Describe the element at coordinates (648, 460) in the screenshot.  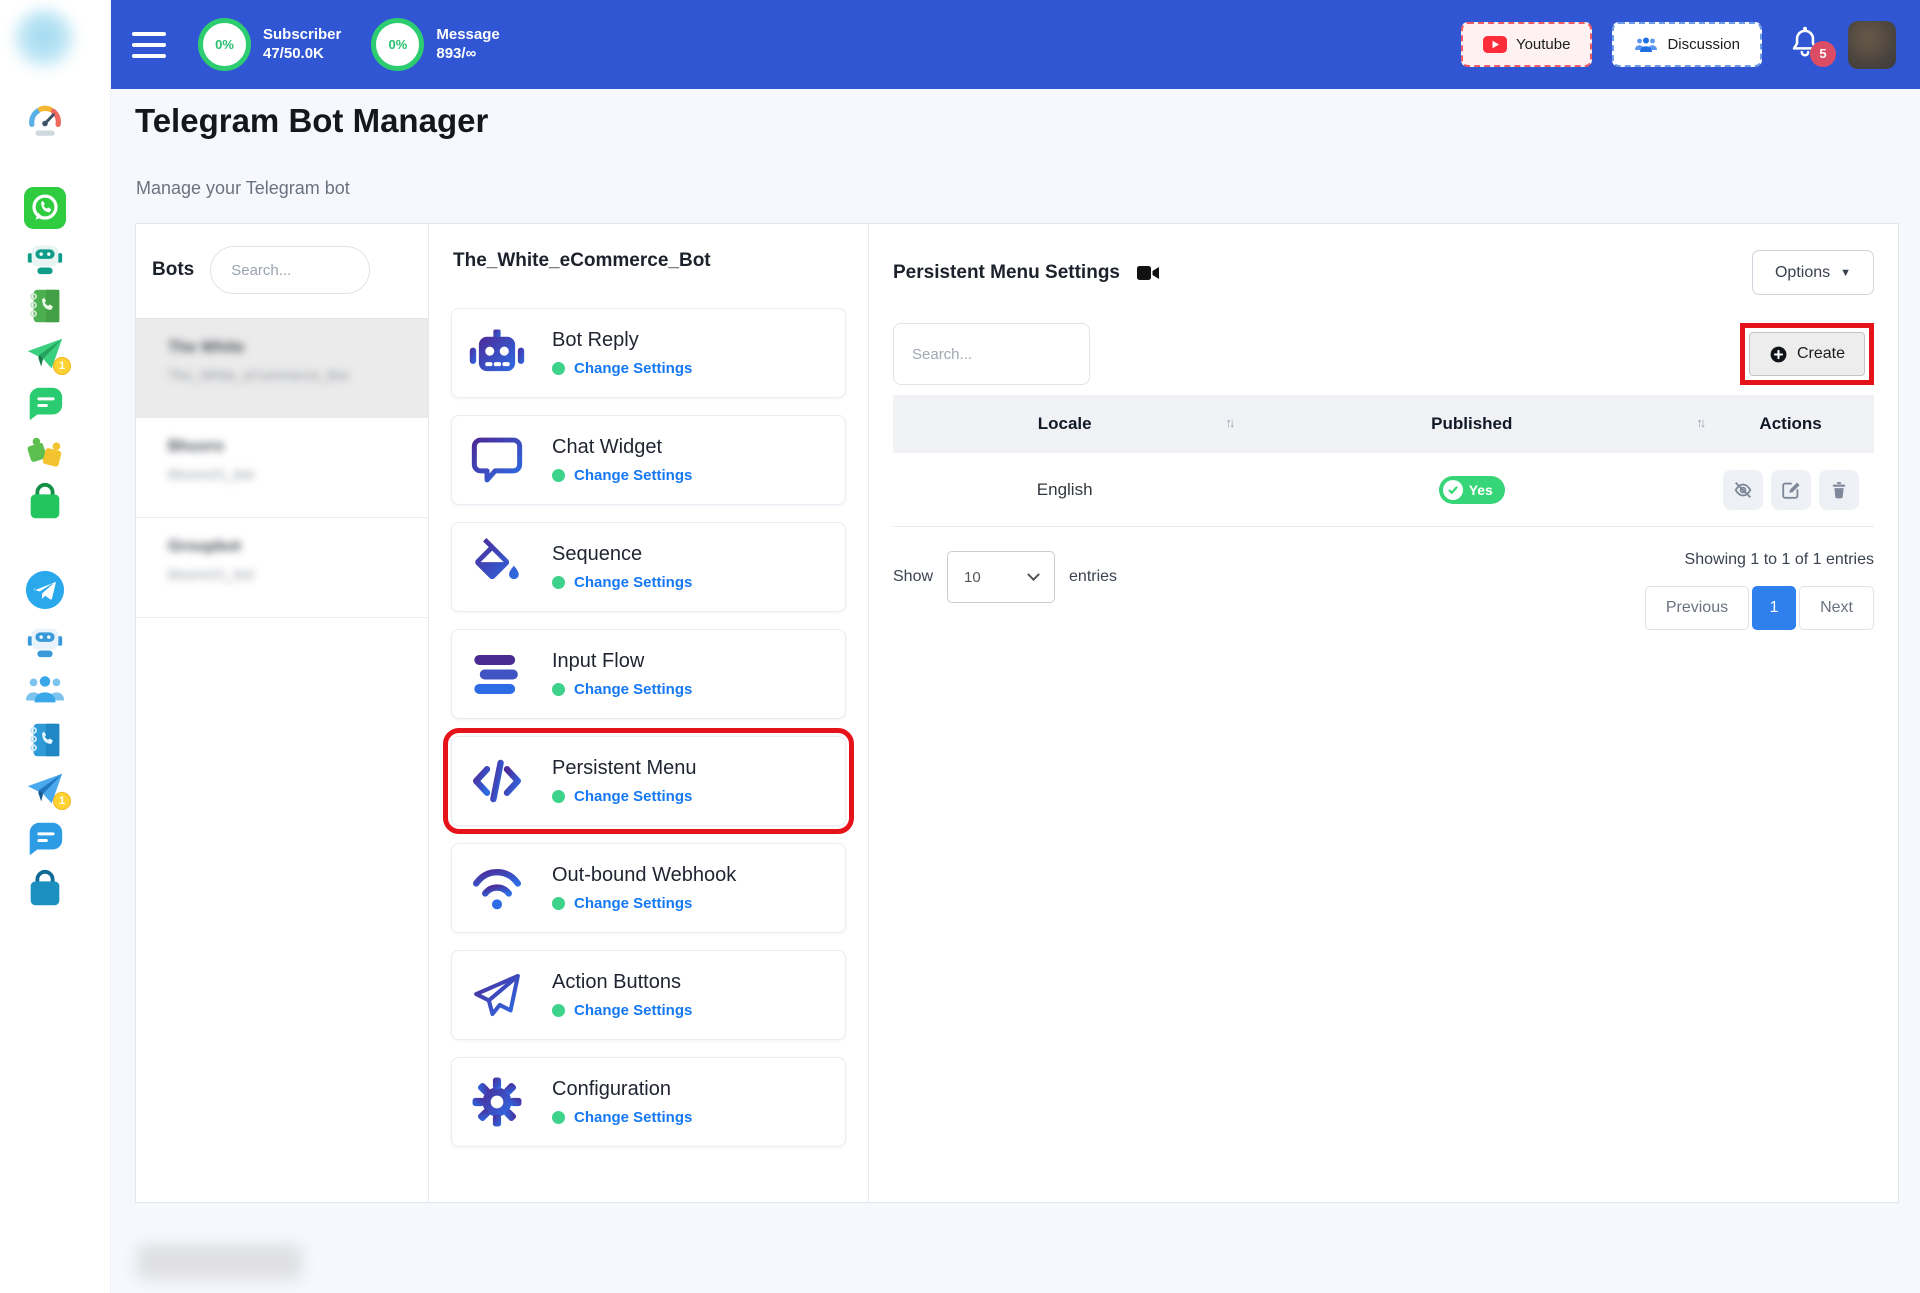
I see `menu-card-chat-widget: Chat Widget Change Settings` at that location.